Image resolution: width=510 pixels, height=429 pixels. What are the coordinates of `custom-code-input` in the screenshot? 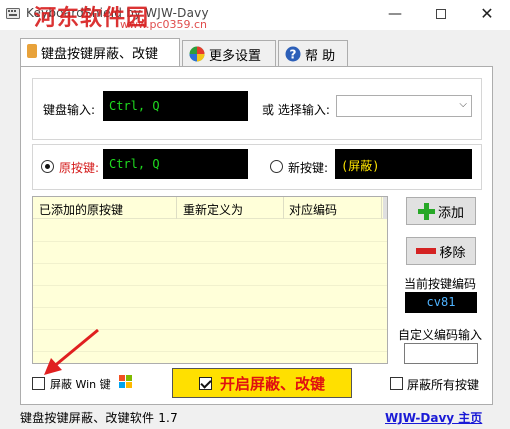 It's located at (441, 353).